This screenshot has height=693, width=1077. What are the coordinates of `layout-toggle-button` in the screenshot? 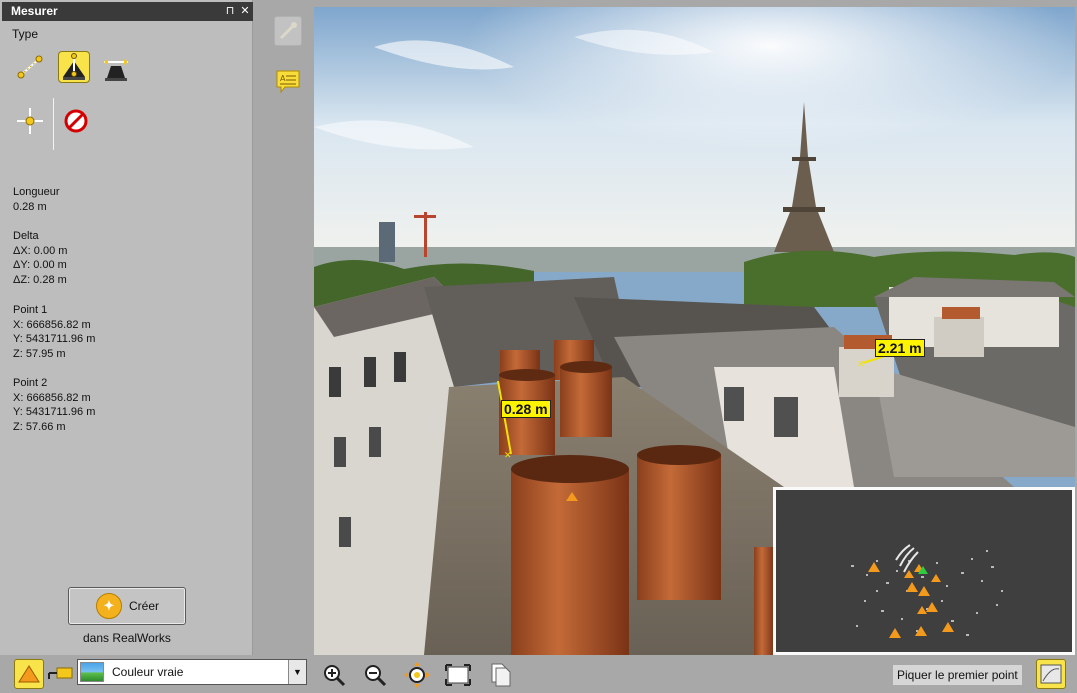 It's located at (1051, 674).